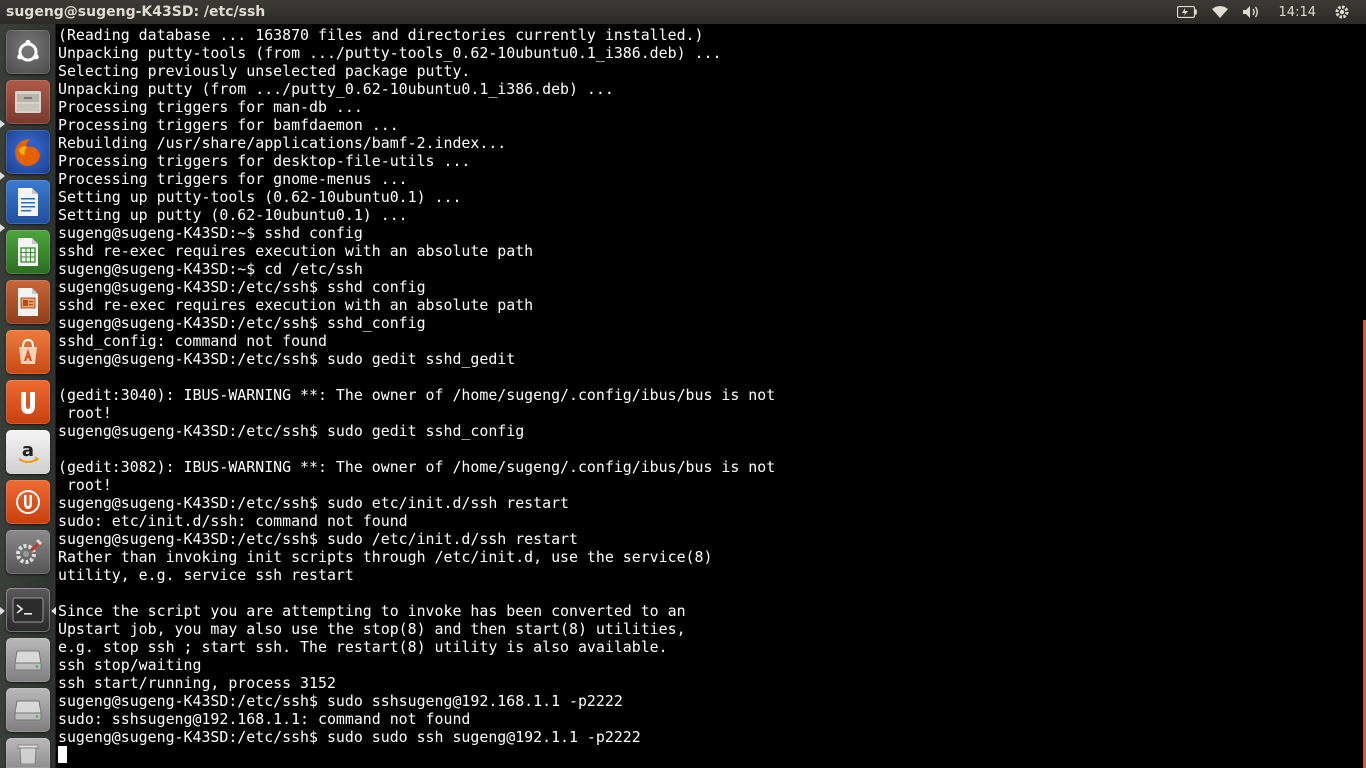 The image size is (1366, 768). What do you see at coordinates (28, 102) in the screenshot?
I see `files-icon` at bounding box center [28, 102].